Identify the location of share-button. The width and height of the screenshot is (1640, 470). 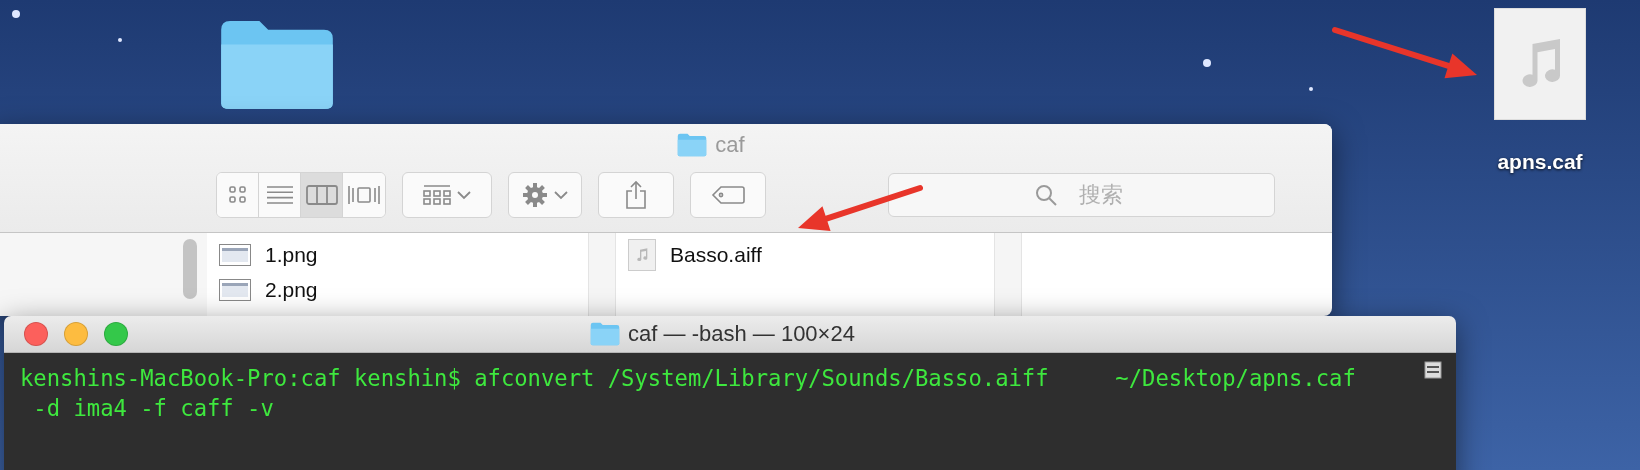
(636, 195).